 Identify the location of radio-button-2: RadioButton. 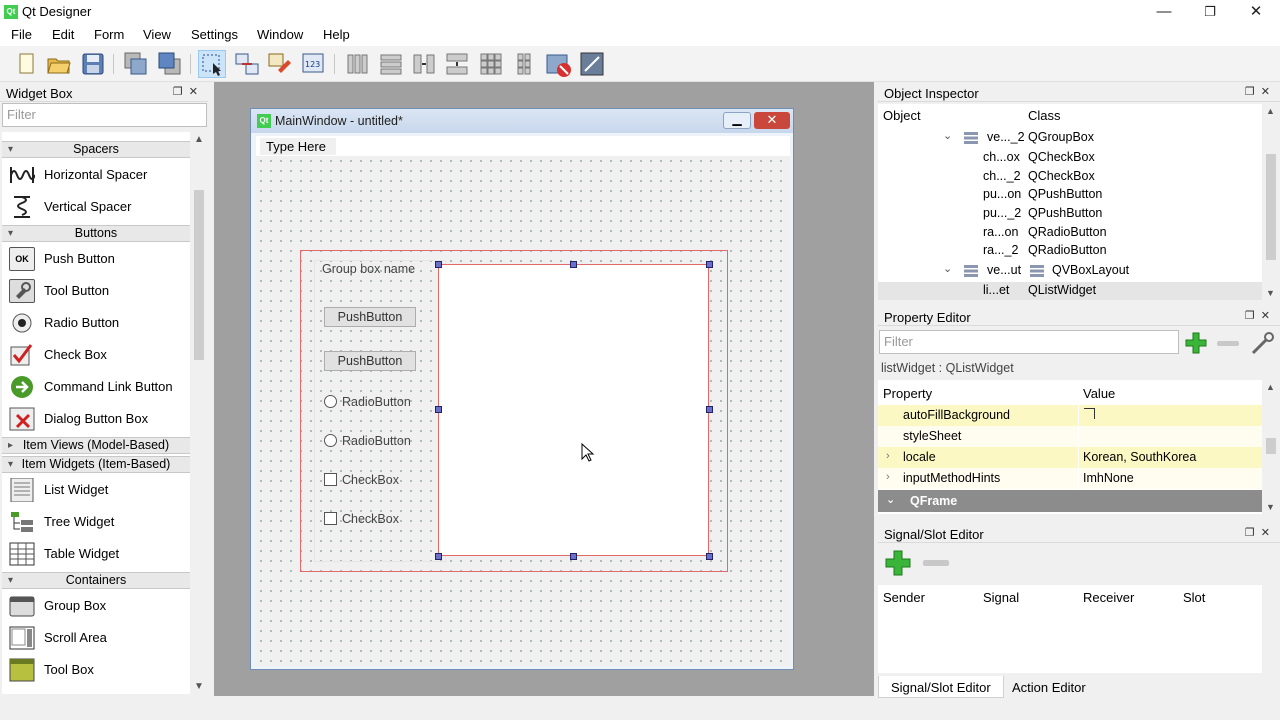
(367, 441).